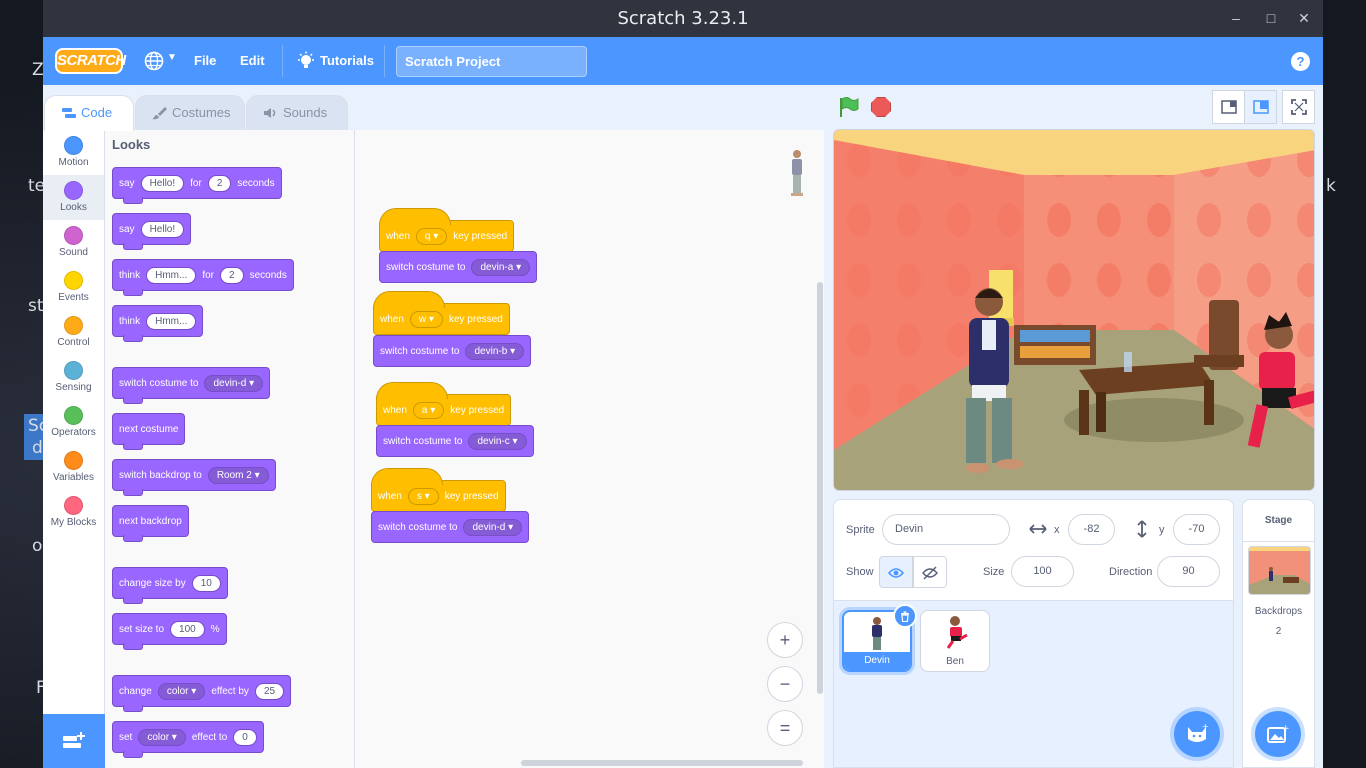 The width and height of the screenshot is (1366, 768). Describe the element at coordinates (501, 267) in the screenshot. I see `costume-dropdown: devin-a` at that location.